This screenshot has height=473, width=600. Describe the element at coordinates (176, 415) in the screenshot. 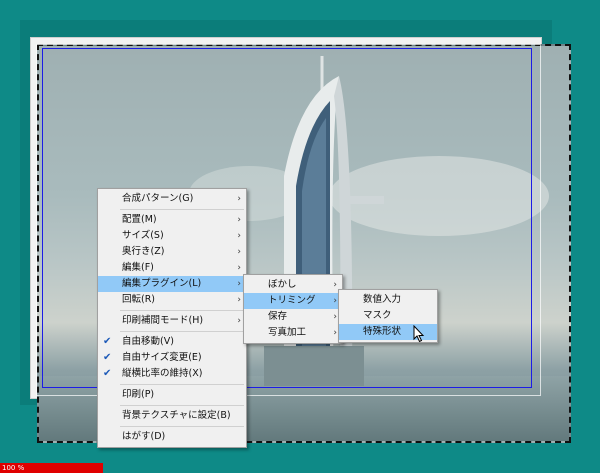

I see `context-menu-item-label: 背景テクスチャに設定(B)` at that location.